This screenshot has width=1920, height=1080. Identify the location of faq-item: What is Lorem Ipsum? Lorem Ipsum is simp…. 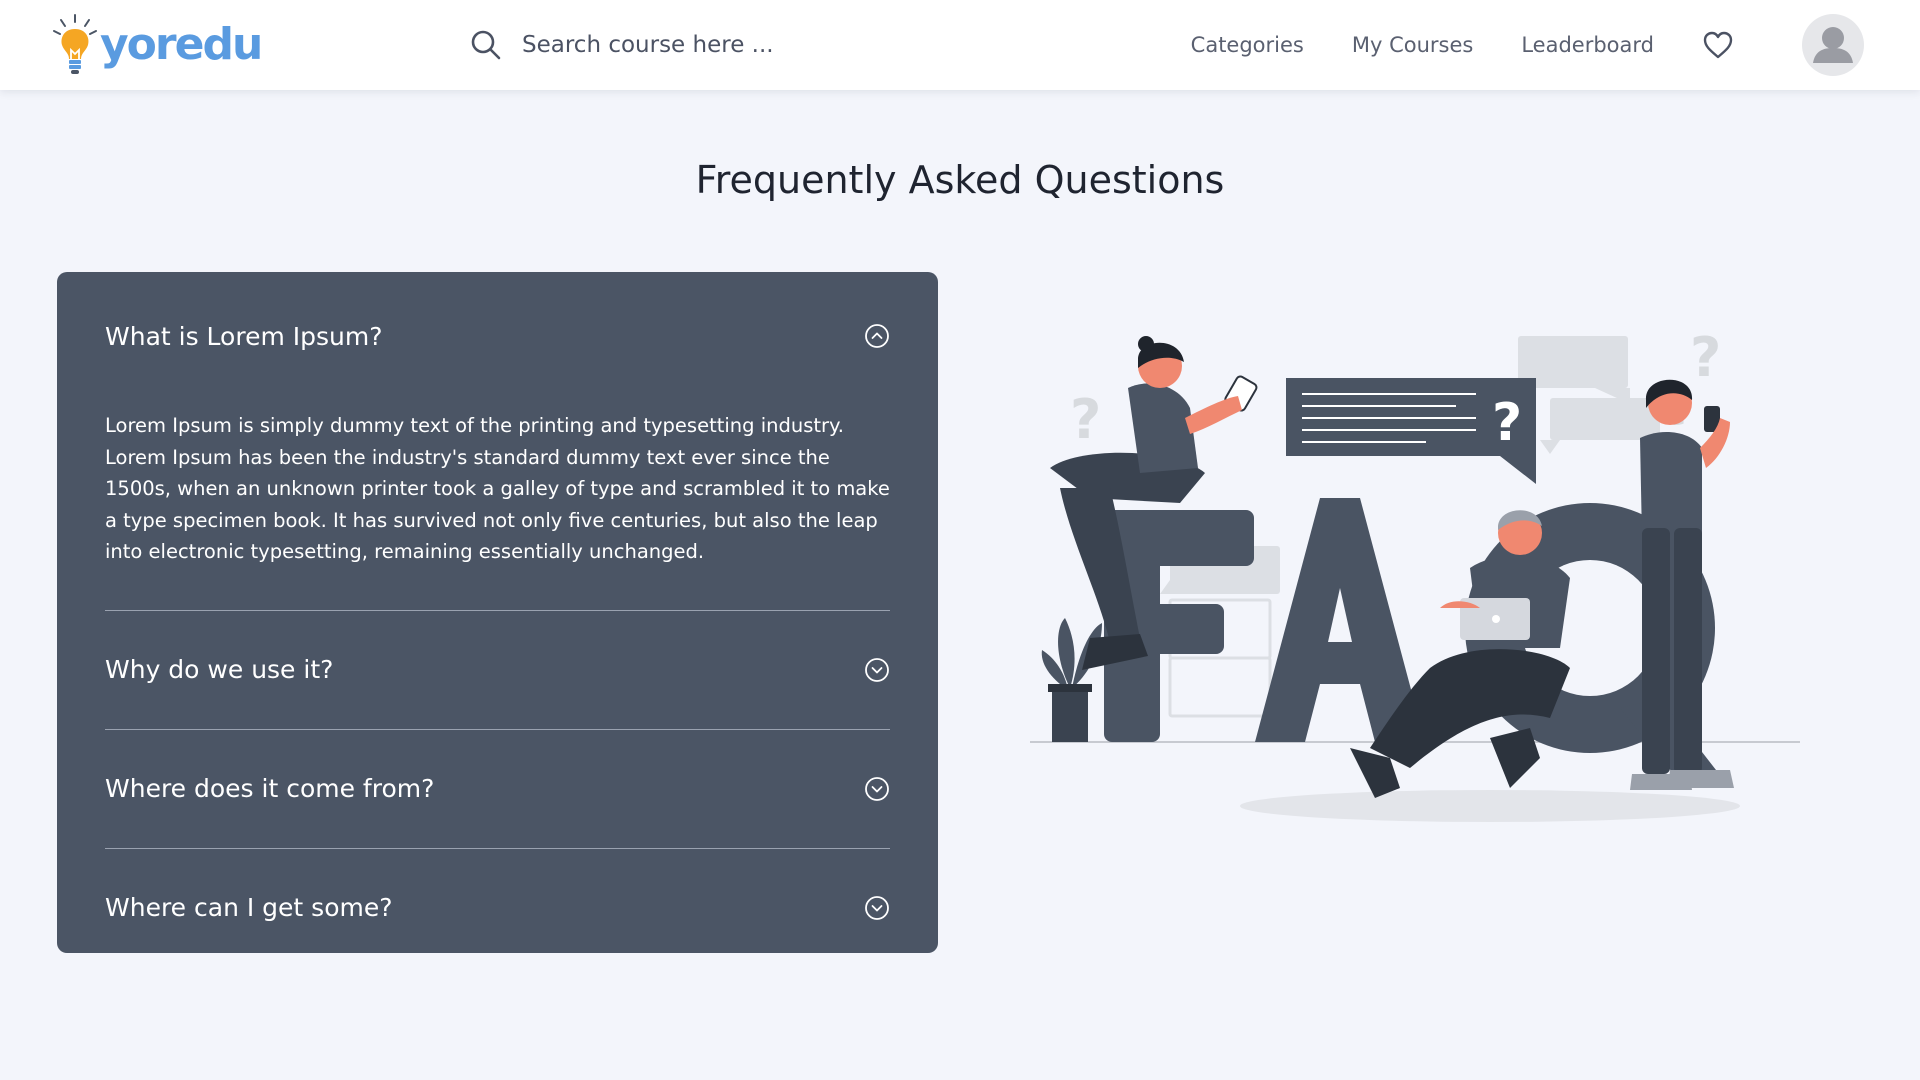
(497, 456).